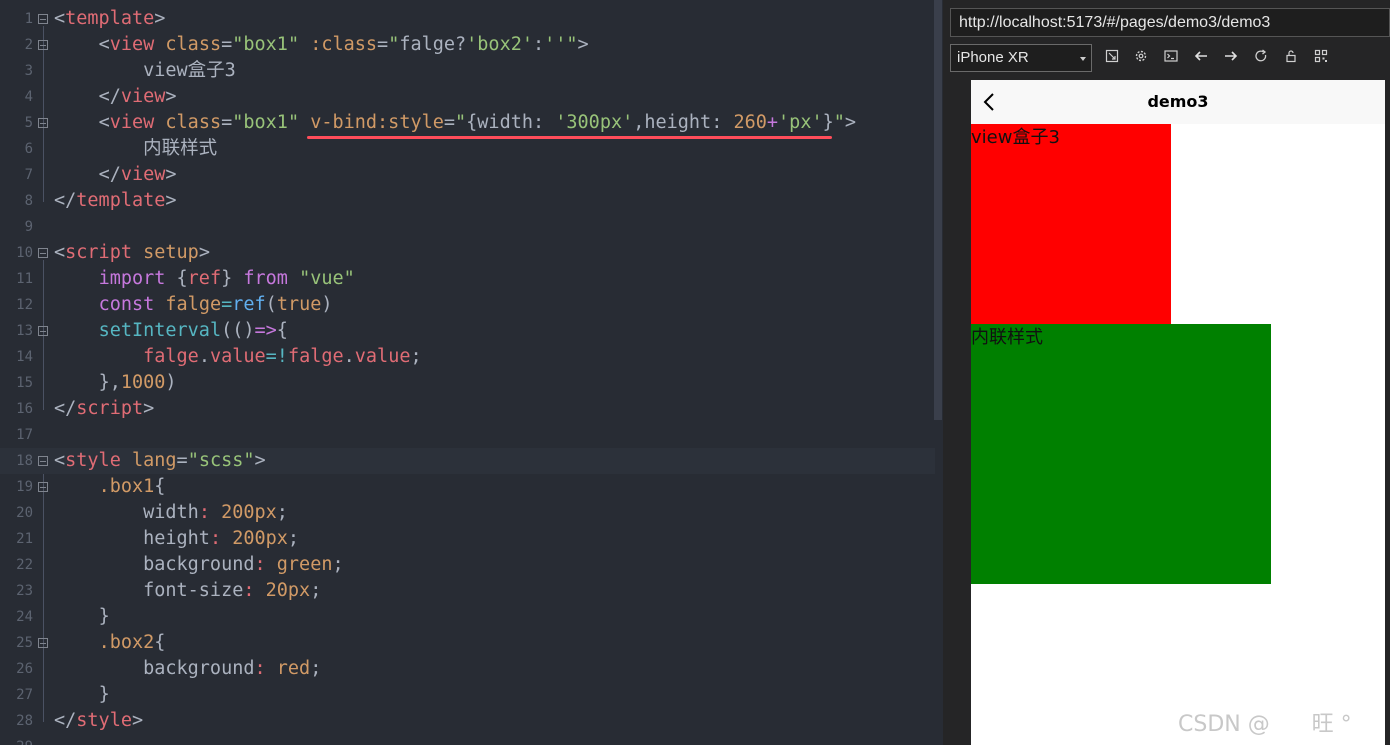  I want to click on code-line: 28 </style>, so click(467, 721).